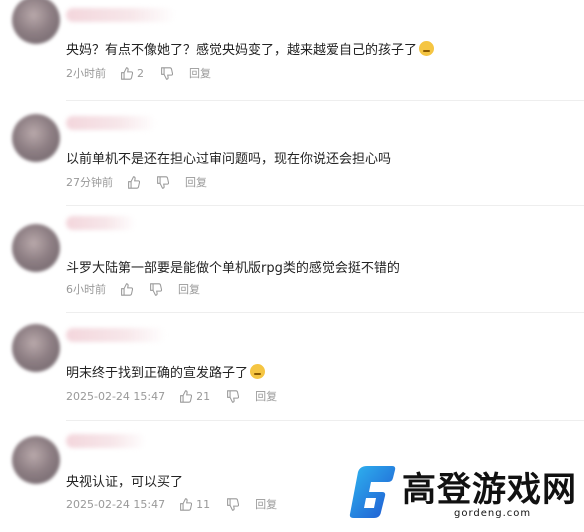  I want to click on comment-text: 央视认证，可以买了, so click(124, 480).